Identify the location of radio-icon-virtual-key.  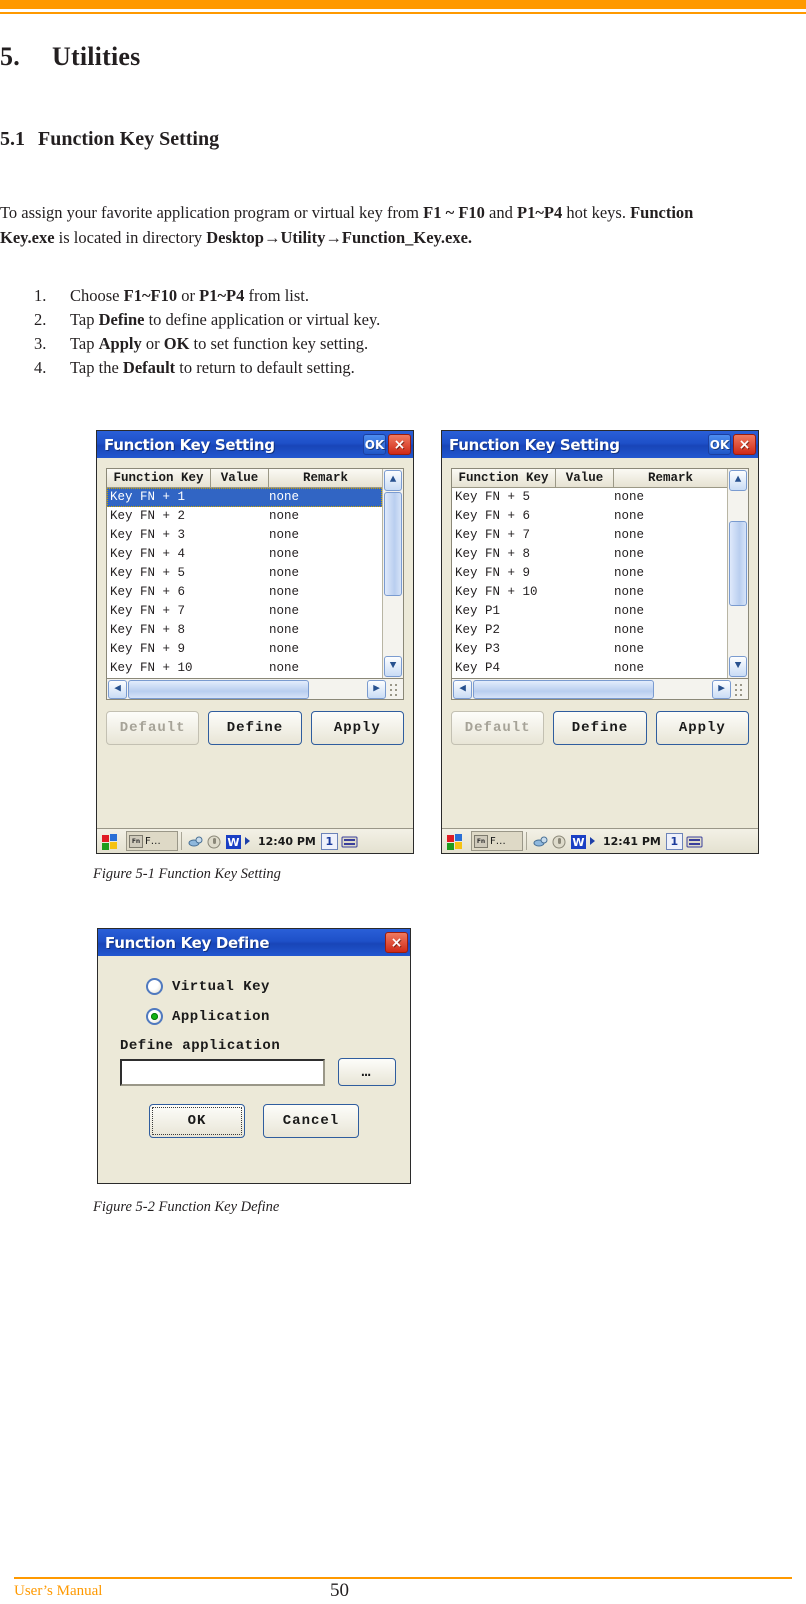
(154, 986).